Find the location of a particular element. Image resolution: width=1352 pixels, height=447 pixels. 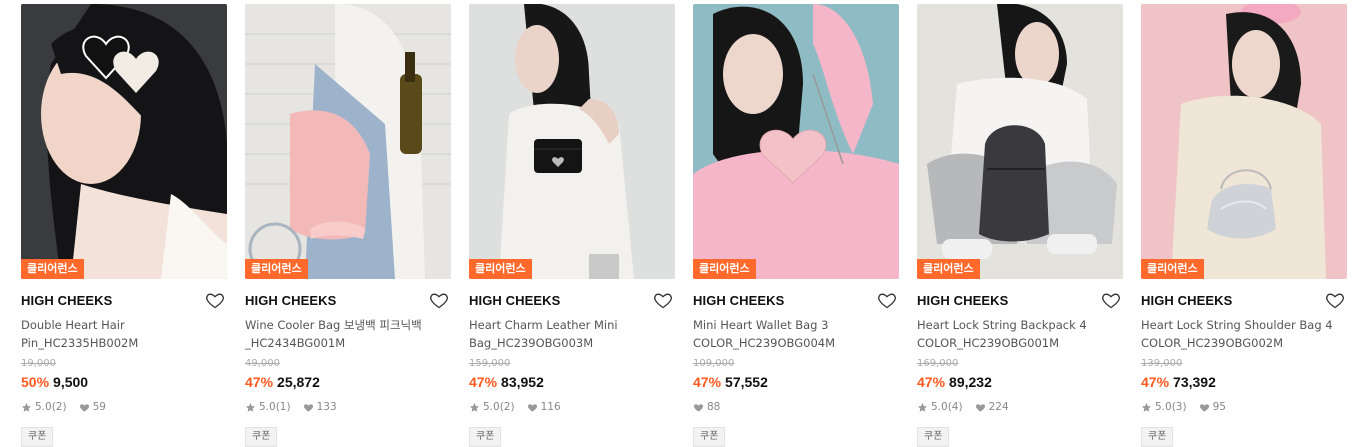

original-price: 159,000 is located at coordinates (490, 363).